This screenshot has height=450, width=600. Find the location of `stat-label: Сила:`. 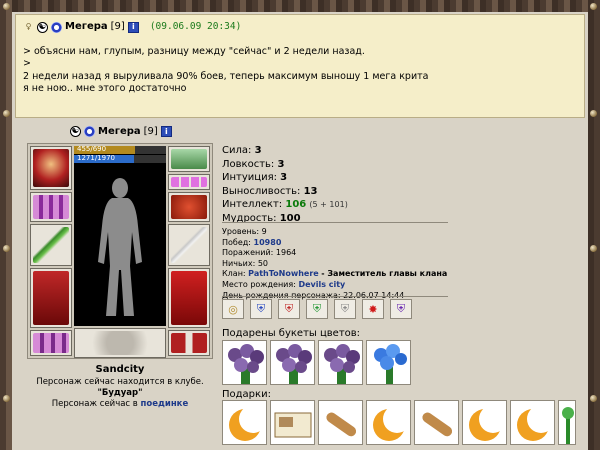

stat-label: Сила: is located at coordinates (237, 150).